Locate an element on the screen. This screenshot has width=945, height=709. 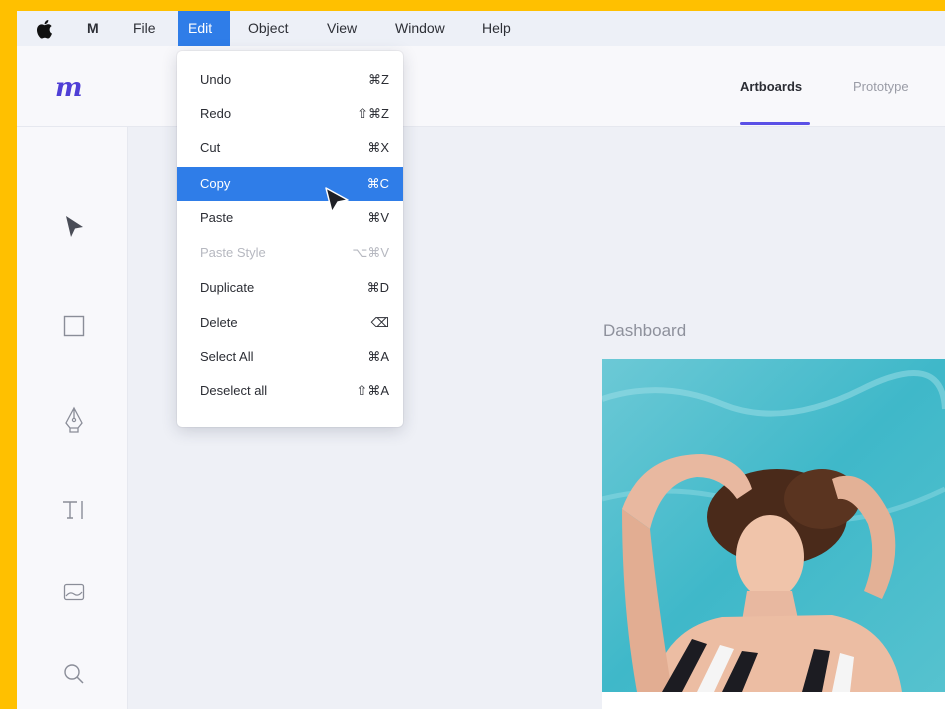
pen-icon is located at coordinates (74, 419).